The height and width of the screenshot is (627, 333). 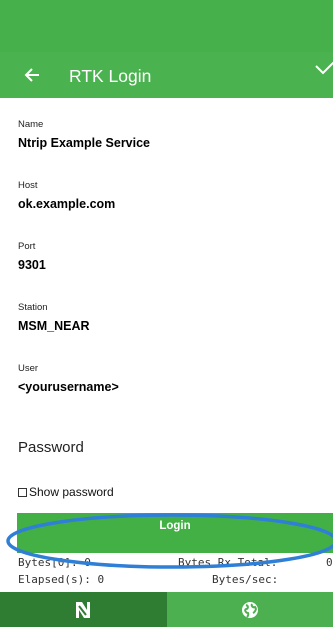 I want to click on tab-map, so click(x=249, y=609).